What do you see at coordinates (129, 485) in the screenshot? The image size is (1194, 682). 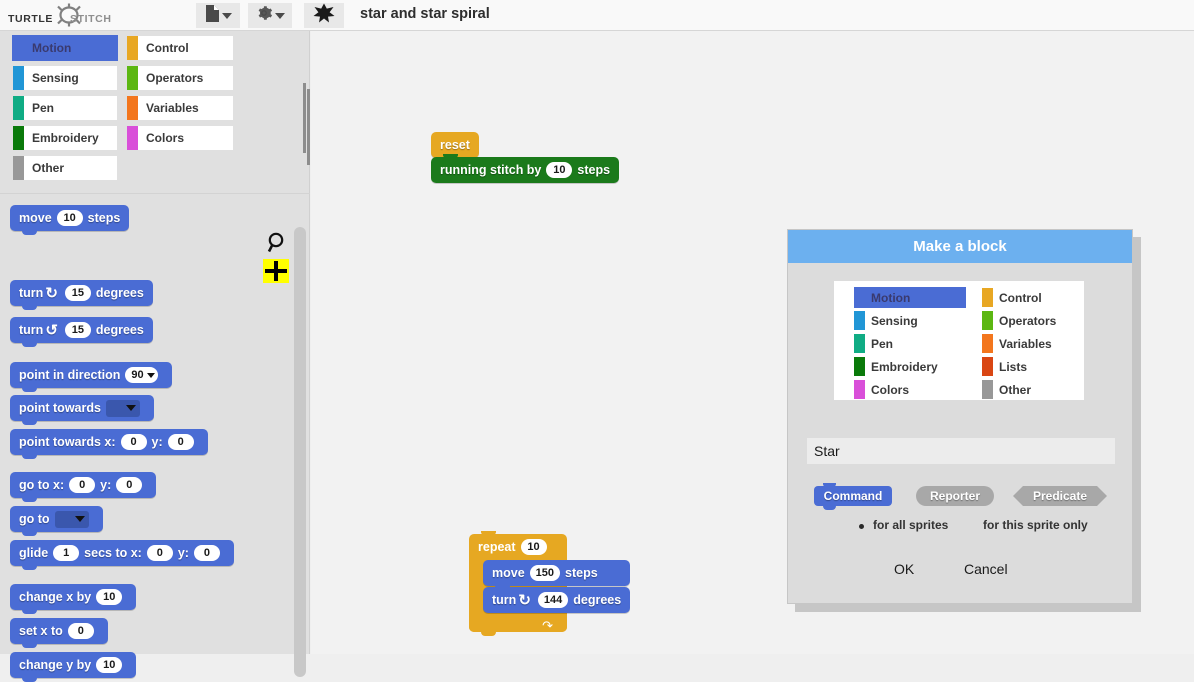 I see `goto-y-input: 0` at bounding box center [129, 485].